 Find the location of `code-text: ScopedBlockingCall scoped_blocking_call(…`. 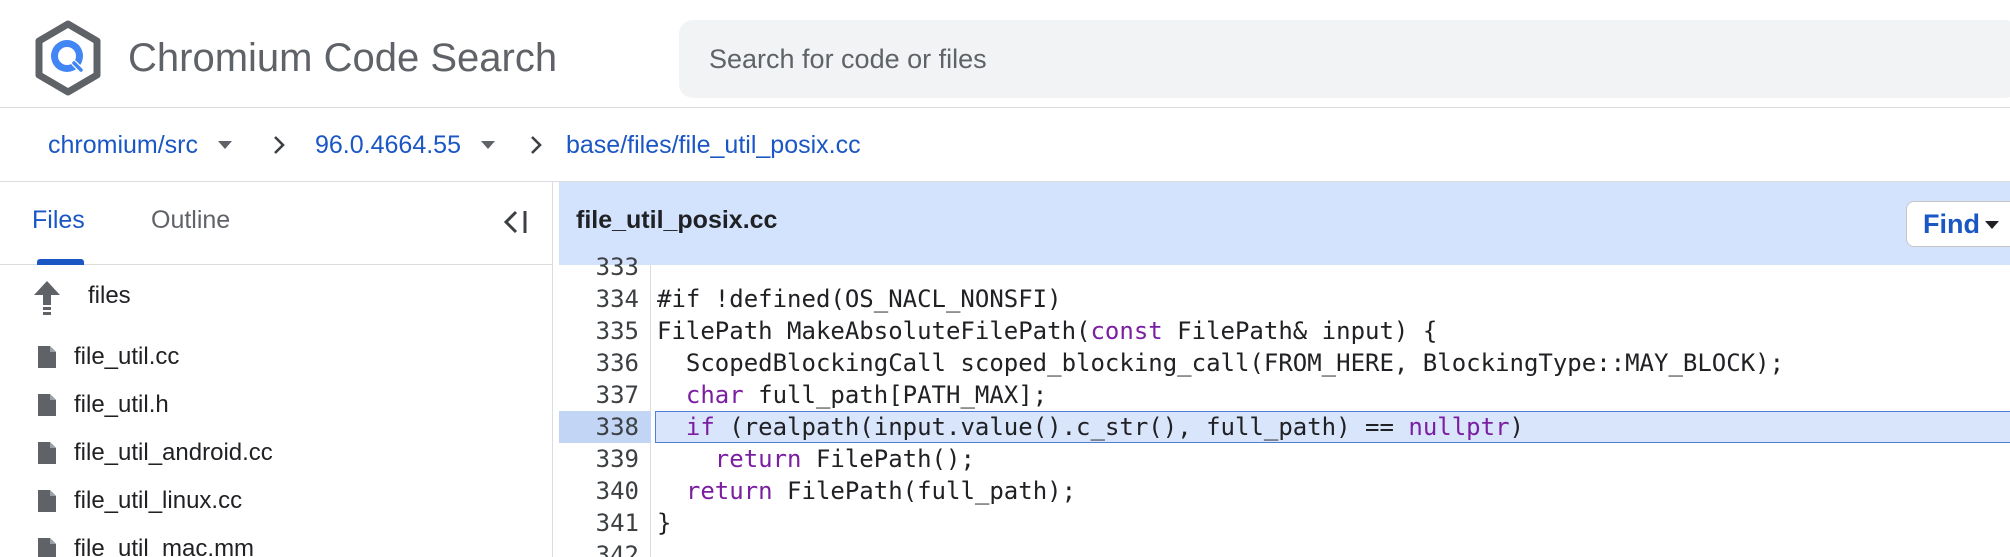

code-text: ScopedBlockingCall scoped_blocking_call(… is located at coordinates (1220, 363).